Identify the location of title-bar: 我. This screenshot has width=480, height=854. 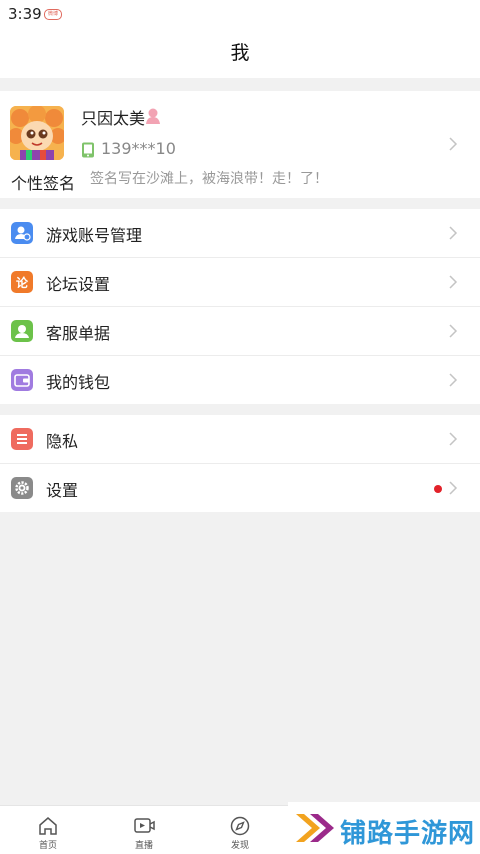
(240, 53).